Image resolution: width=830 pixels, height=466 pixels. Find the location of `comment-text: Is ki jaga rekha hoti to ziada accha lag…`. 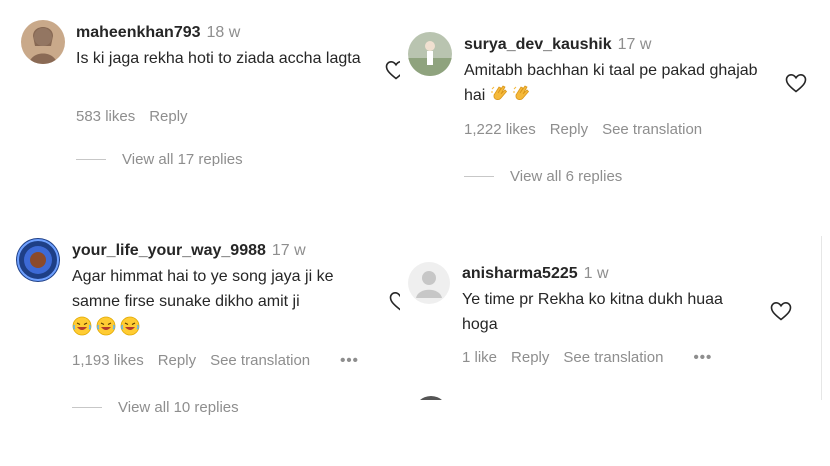

comment-text: Is ki jaga rekha hoti to ziada accha lag… is located at coordinates (218, 58).